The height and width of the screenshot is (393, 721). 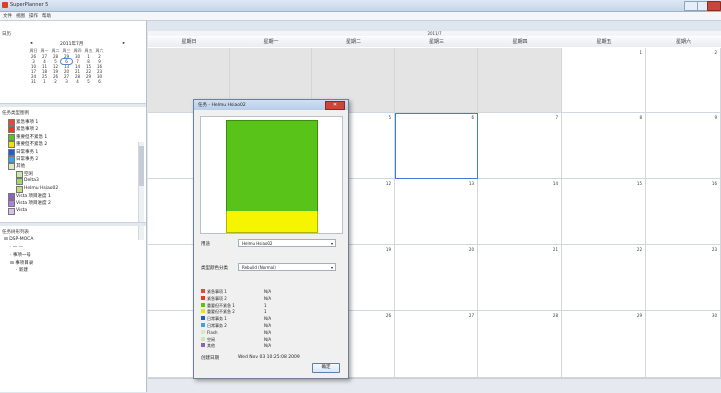 I want to click on menu-bar: 文件 视图 操作 帮助, so click(x=360, y=16).